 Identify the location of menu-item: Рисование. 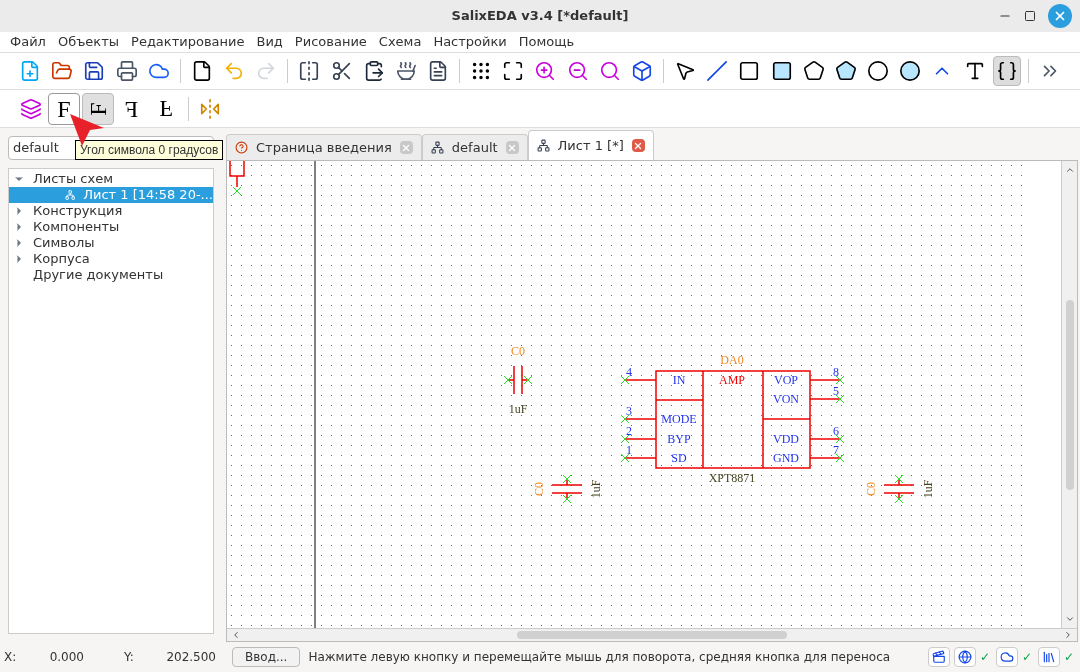
(330, 42).